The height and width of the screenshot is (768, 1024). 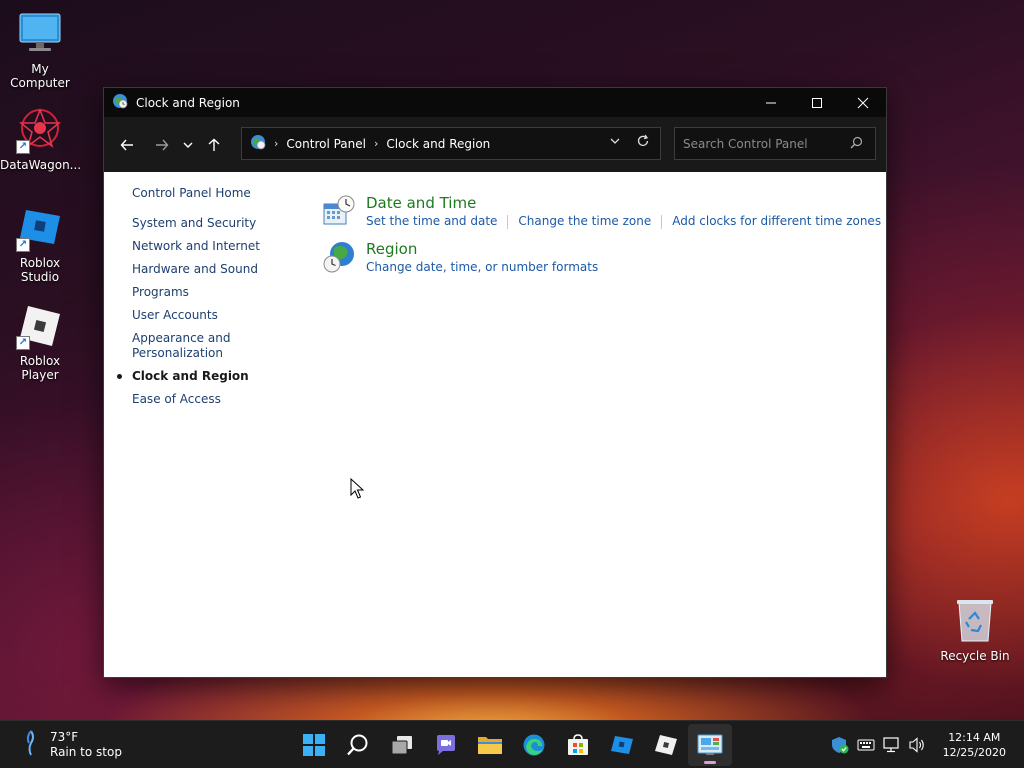 I want to click on monitor-icon, so click(x=40, y=34).